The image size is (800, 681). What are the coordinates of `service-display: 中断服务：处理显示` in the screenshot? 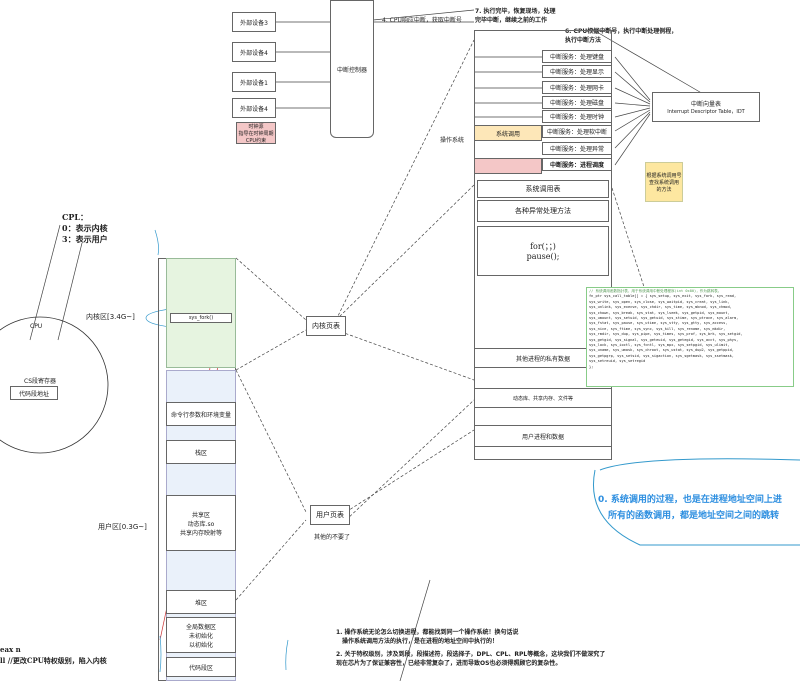 It's located at (577, 71).